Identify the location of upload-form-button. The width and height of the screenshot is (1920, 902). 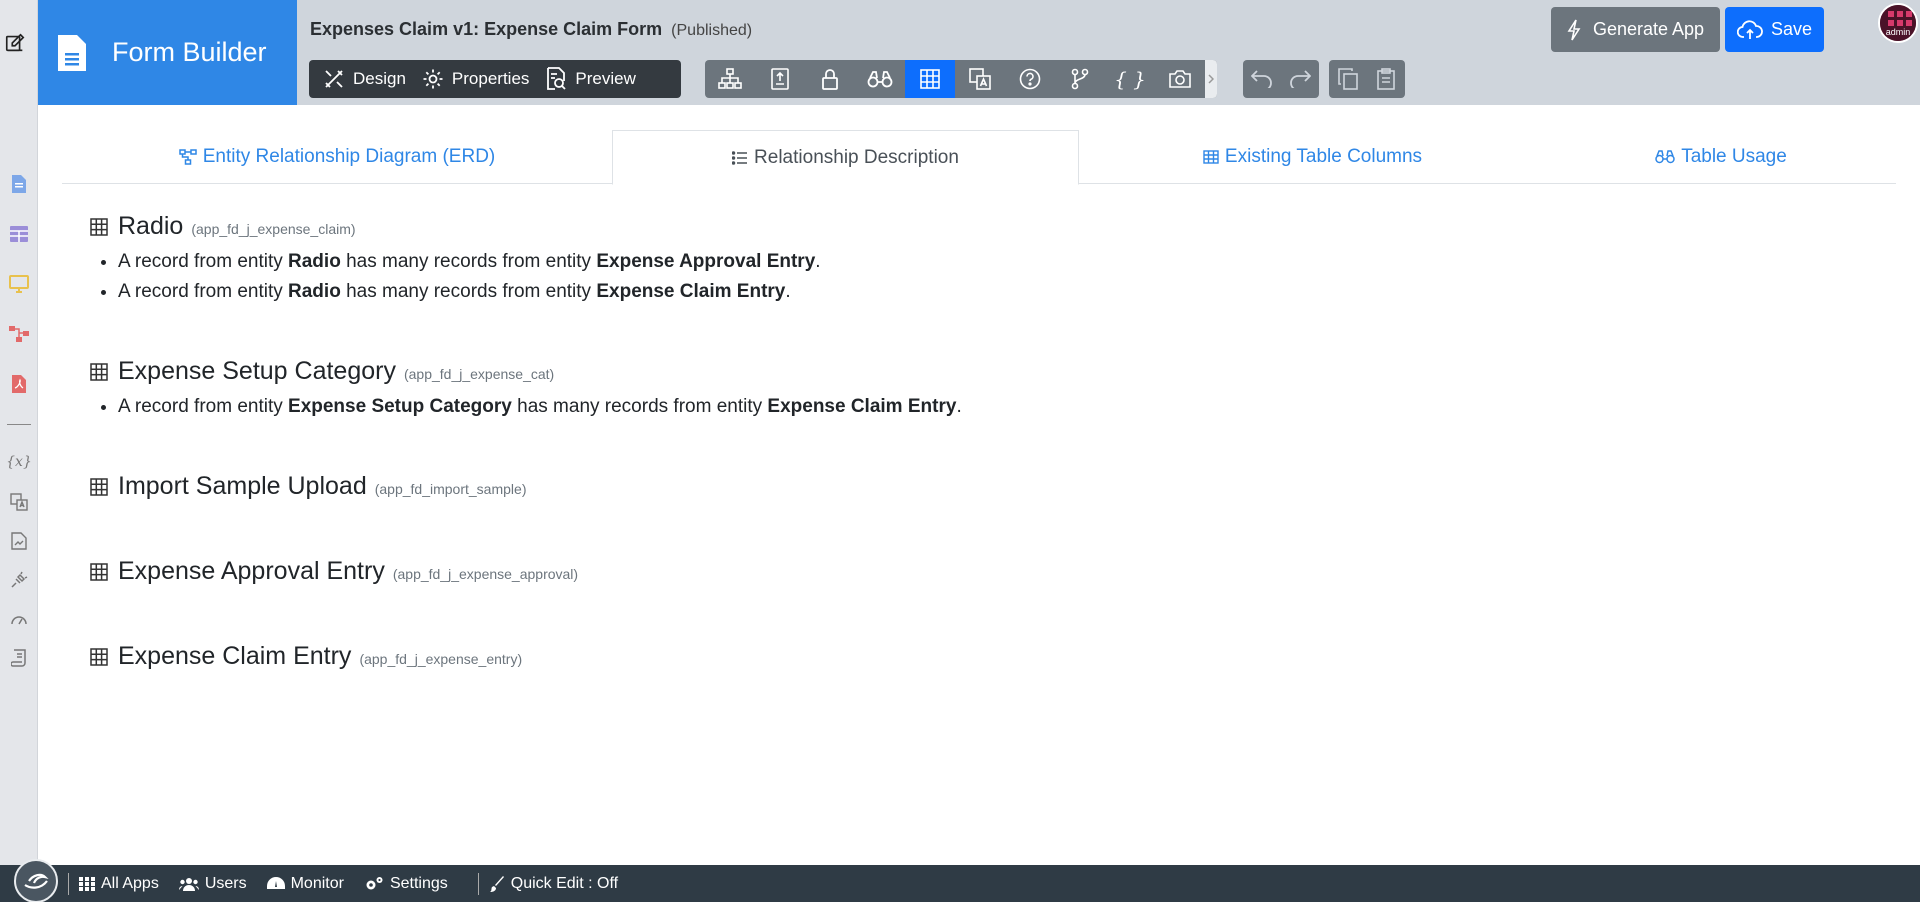
(780, 79).